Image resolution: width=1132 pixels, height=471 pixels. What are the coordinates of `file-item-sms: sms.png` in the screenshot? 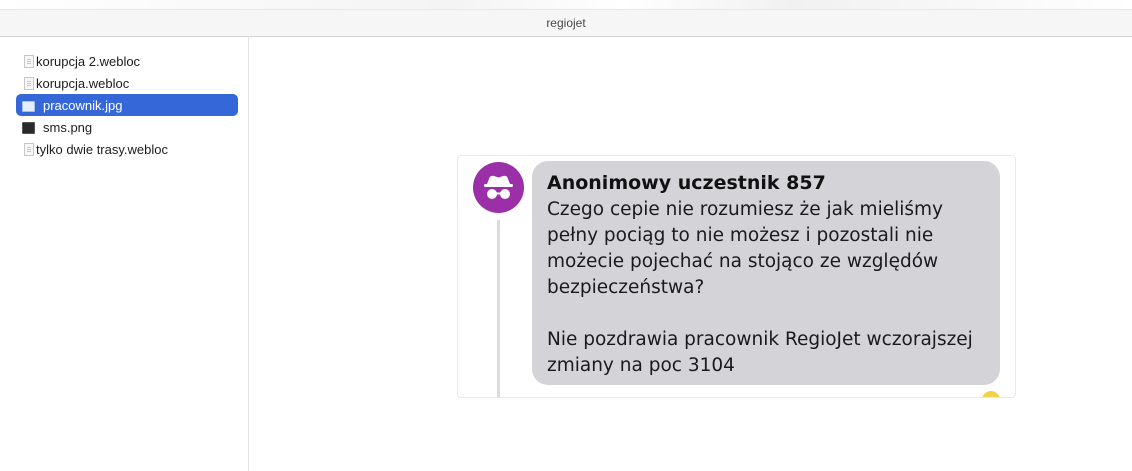 It's located at (127, 127).